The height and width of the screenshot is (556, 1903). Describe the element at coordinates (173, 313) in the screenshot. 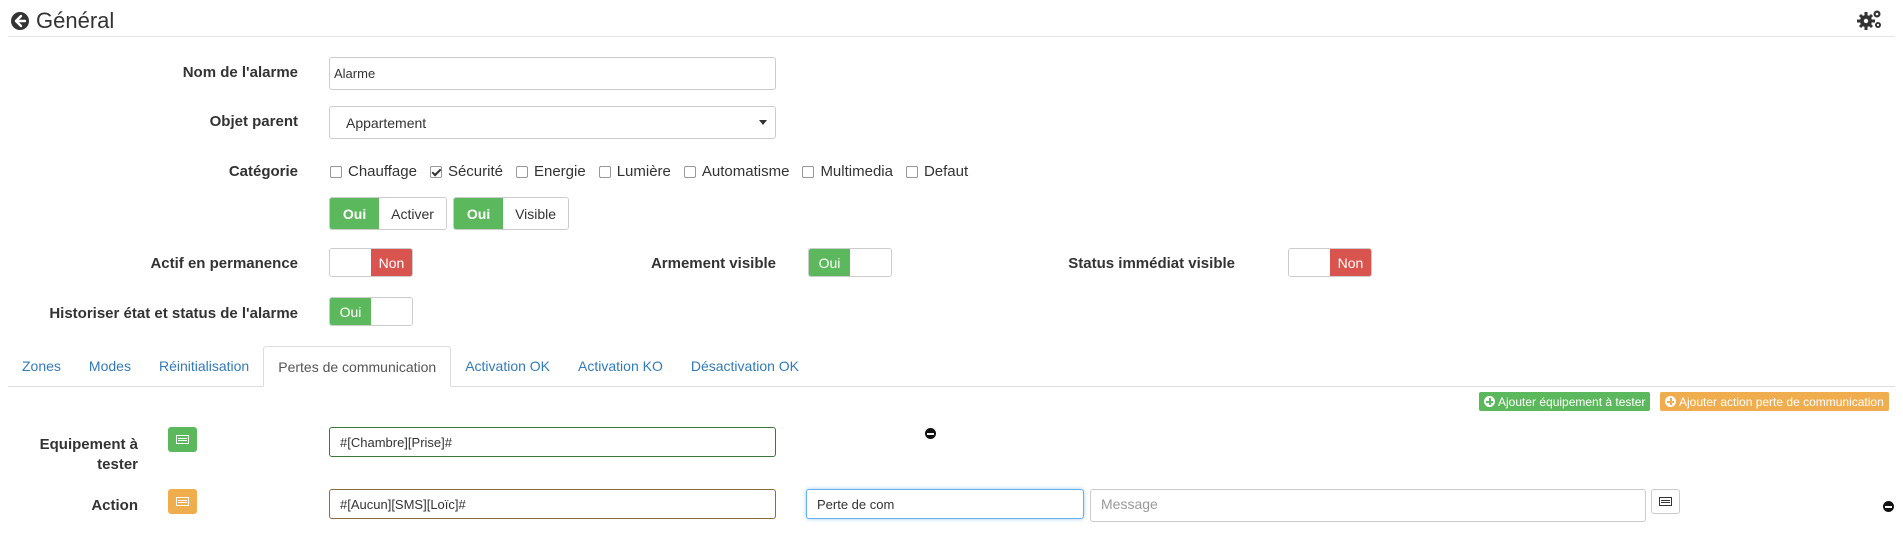

I see `history-label: Historiser état et status de l'alarme` at that location.